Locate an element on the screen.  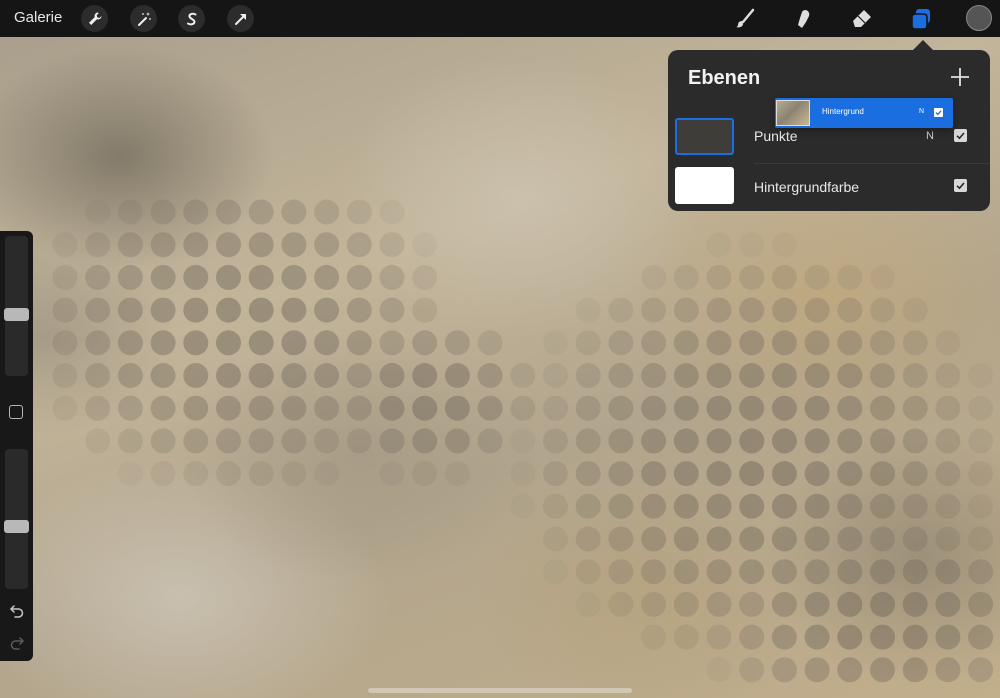
opacity-thumb is located at coordinates (16, 526).